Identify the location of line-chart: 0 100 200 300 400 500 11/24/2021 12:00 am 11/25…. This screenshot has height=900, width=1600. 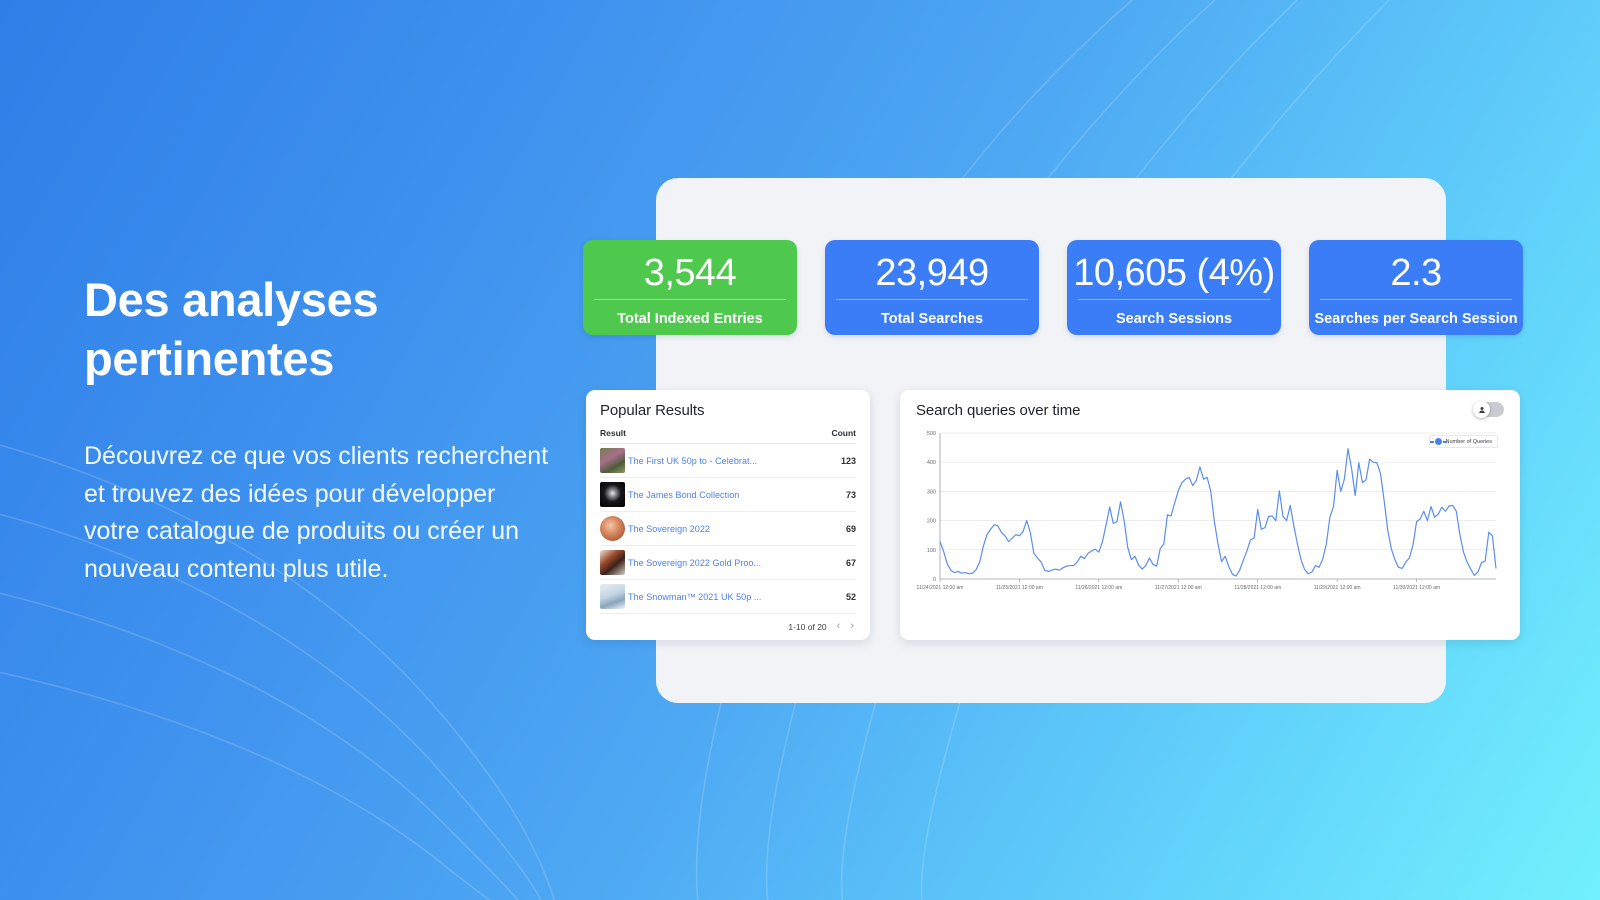
(1207, 511).